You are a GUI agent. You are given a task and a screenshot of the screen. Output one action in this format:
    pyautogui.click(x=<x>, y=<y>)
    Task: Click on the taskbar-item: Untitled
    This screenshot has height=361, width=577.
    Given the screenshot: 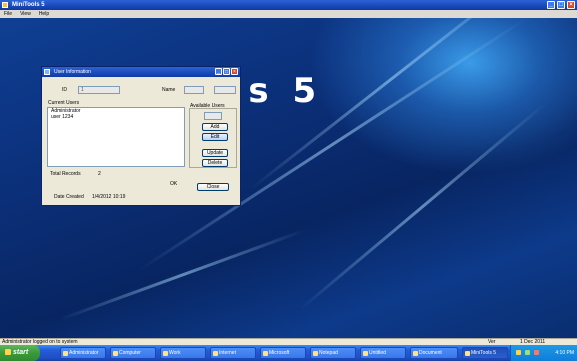 What is the action you would take?
    pyautogui.click(x=383, y=353)
    